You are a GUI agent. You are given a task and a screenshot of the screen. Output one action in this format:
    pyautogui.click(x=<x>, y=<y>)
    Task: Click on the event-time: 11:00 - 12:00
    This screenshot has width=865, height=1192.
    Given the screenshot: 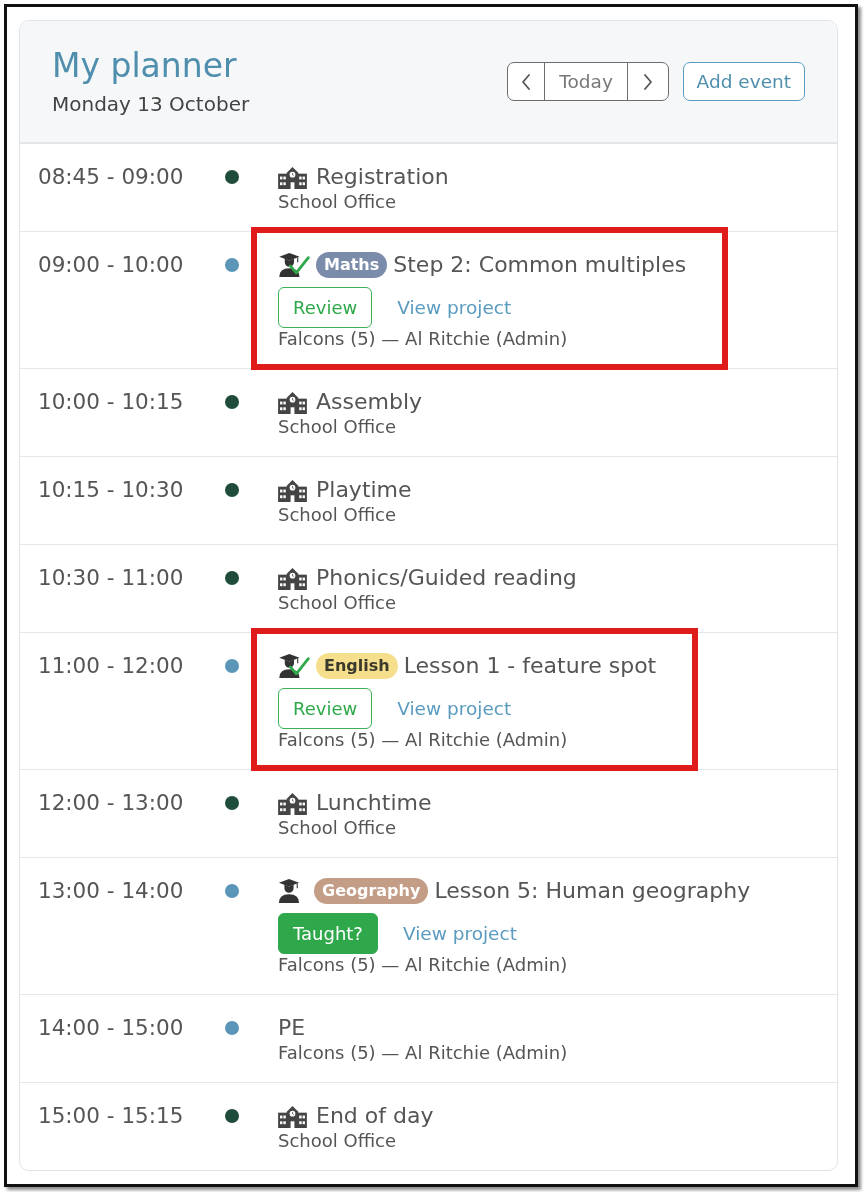 What is the action you would take?
    pyautogui.click(x=111, y=666)
    